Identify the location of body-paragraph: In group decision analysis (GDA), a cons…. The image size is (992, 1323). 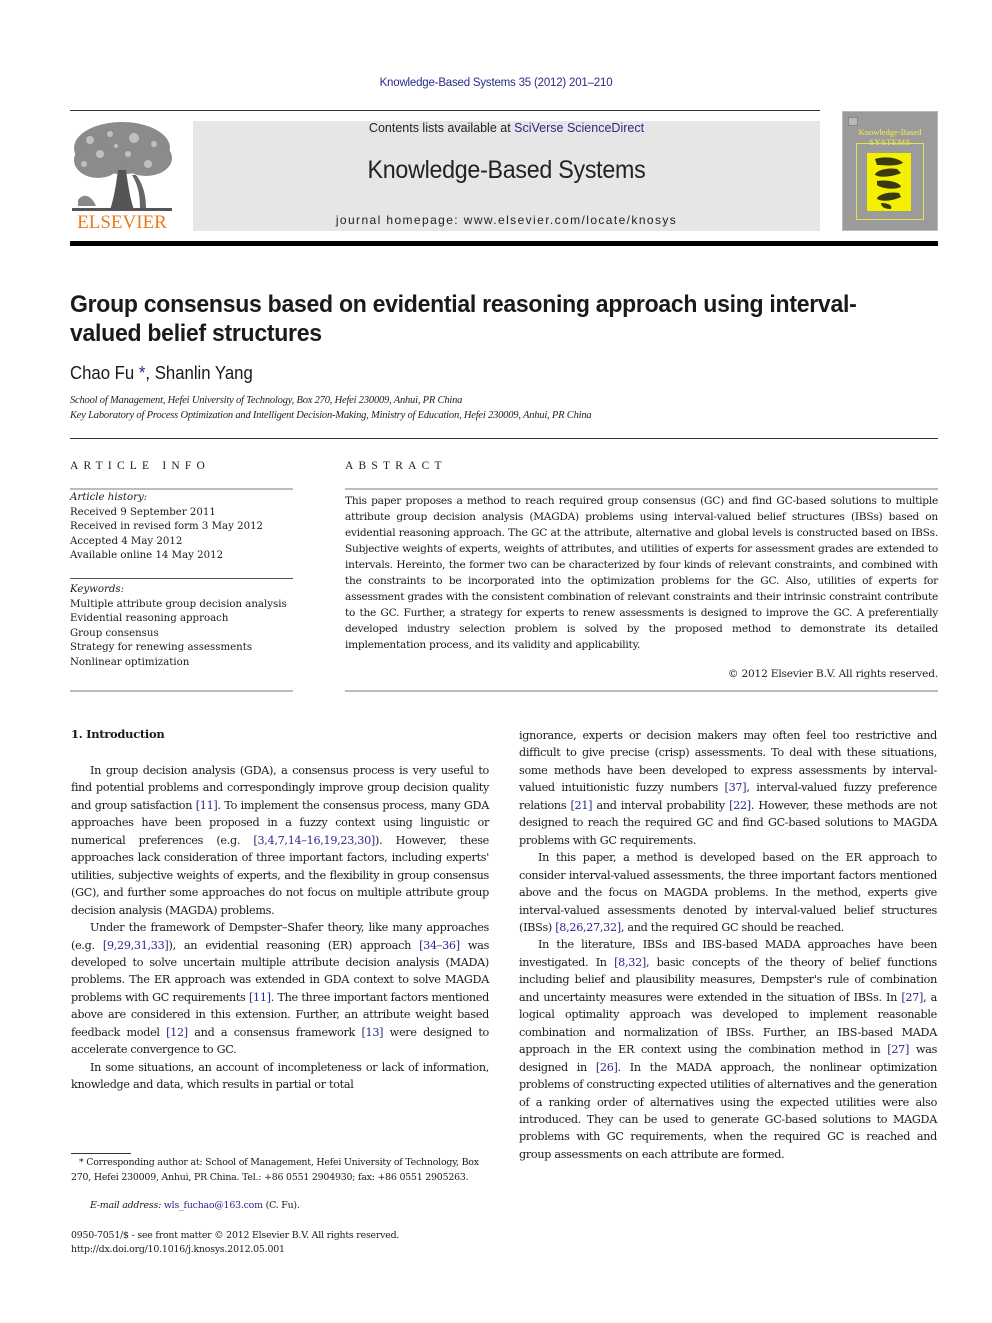
(280, 840).